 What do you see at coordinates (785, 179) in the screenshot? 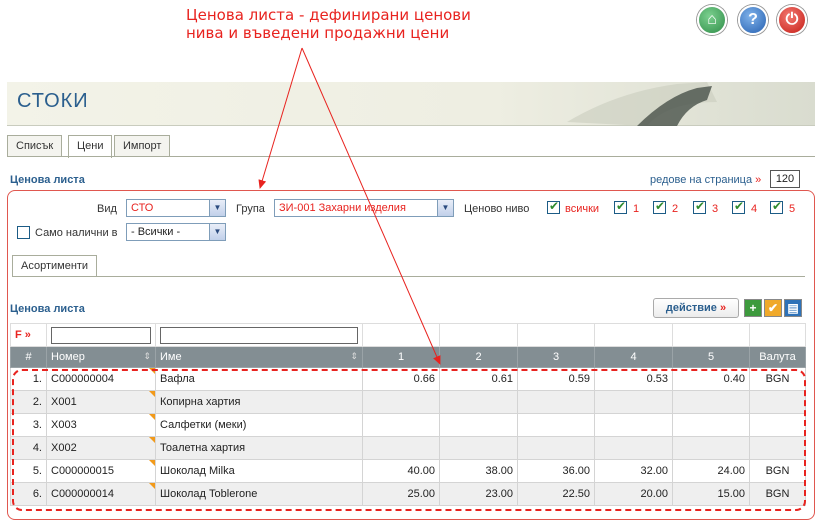
I see `rows-per-page-input: 120` at bounding box center [785, 179].